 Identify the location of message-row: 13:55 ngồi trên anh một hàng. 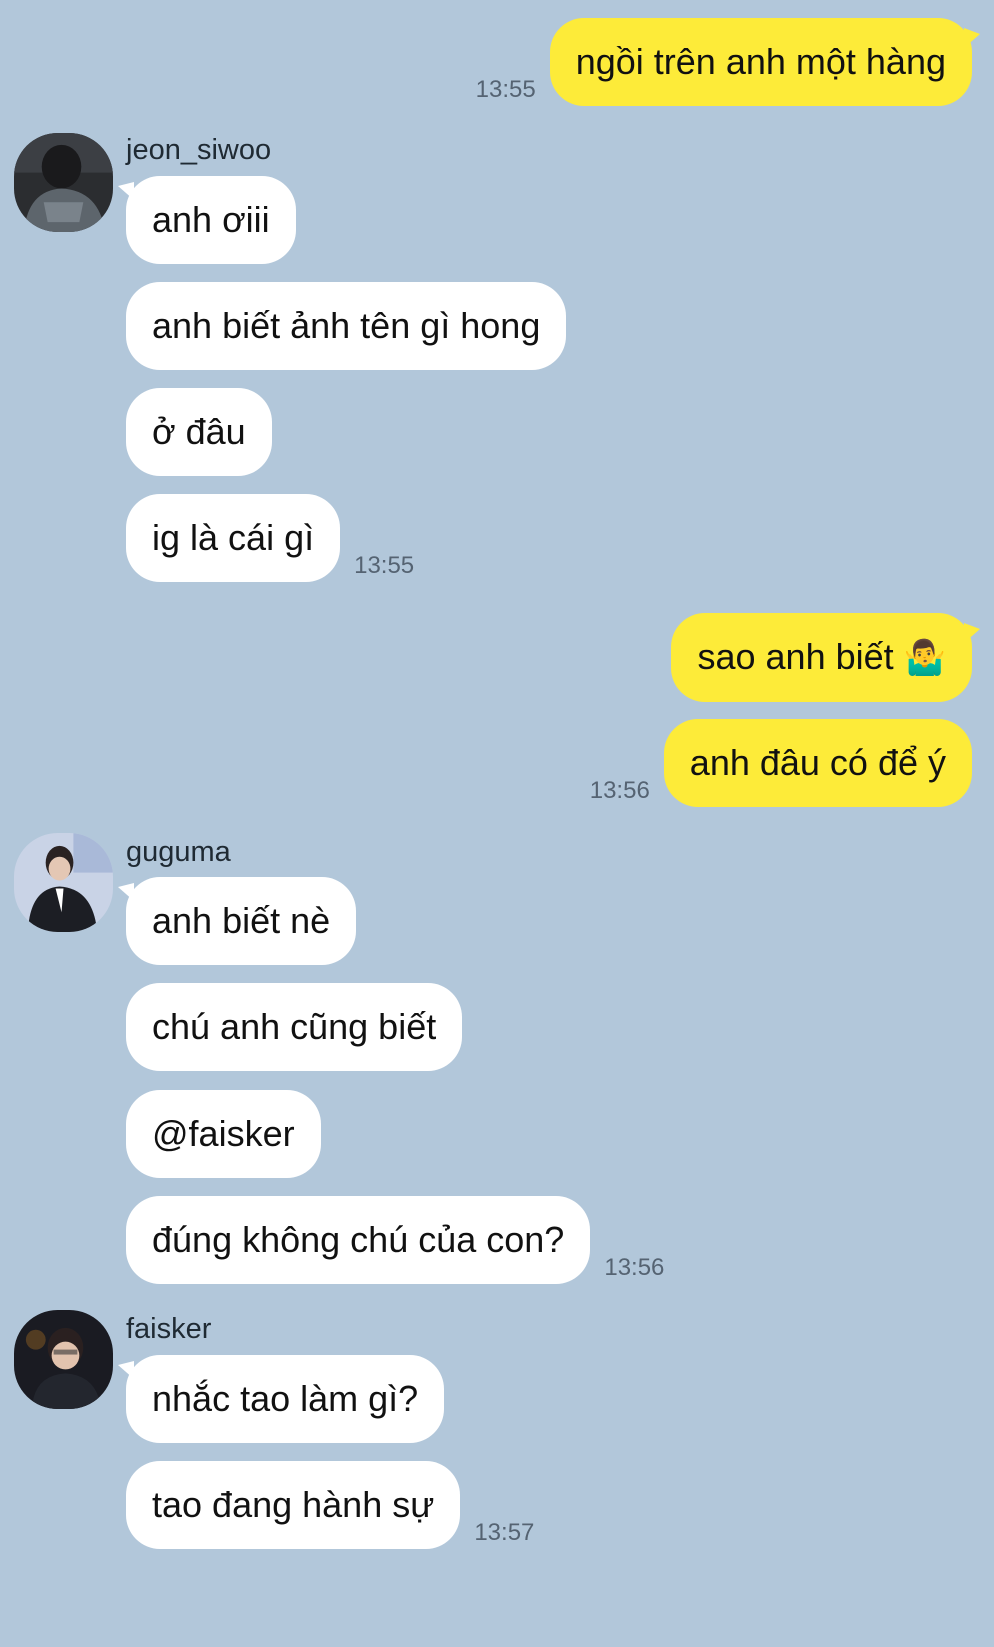
(728, 62).